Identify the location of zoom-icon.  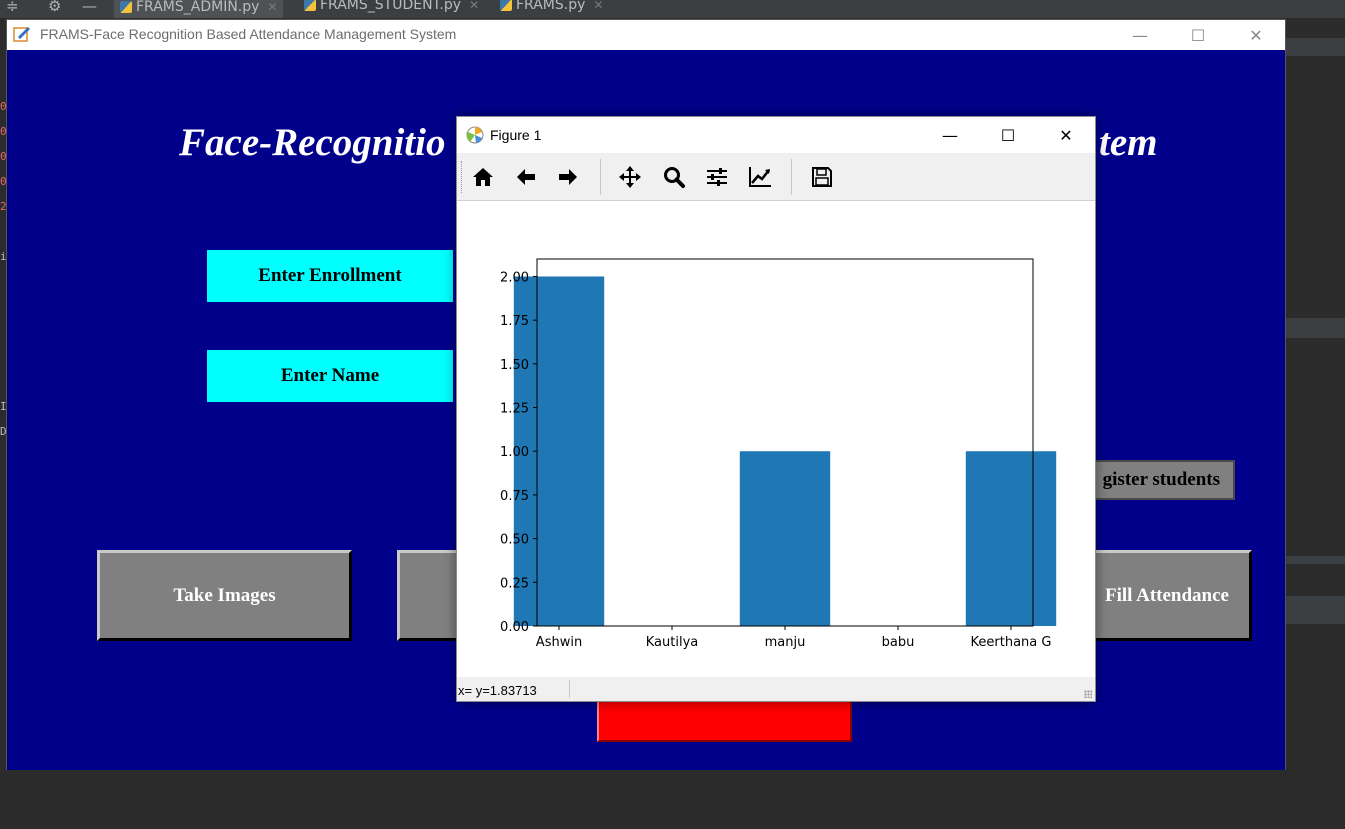
(674, 177).